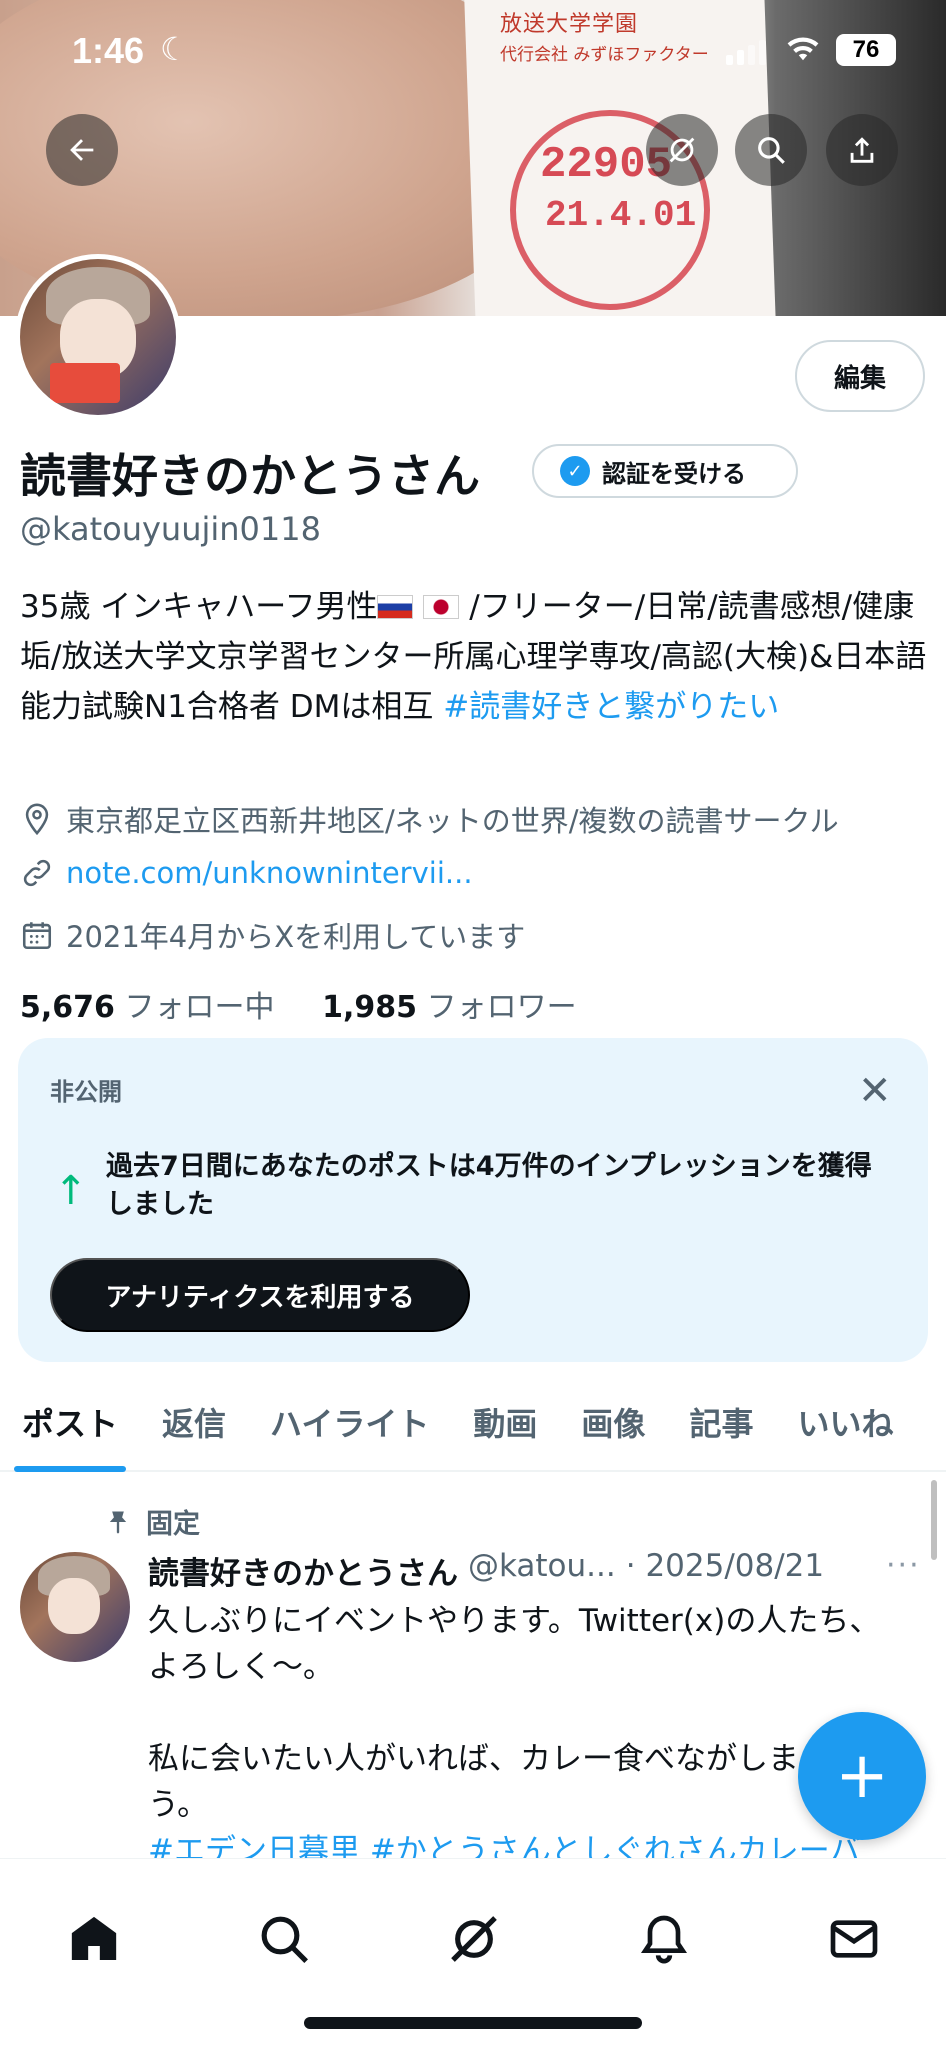 Image resolution: width=946 pixels, height=2048 pixels. I want to click on tab-likes: いいね, so click(845, 1434).